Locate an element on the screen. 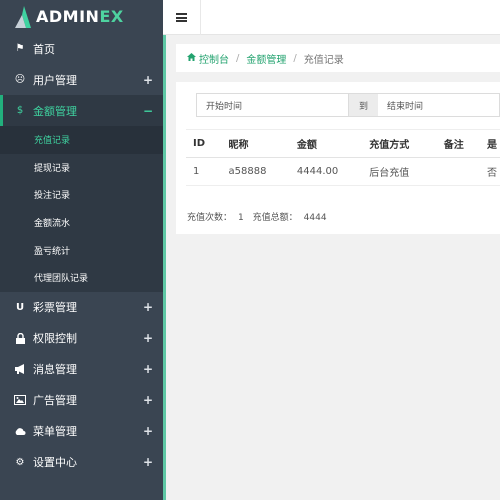 This screenshot has height=500, width=500. sidebar-item-menus: 菜单管理 + is located at coordinates (81, 431).